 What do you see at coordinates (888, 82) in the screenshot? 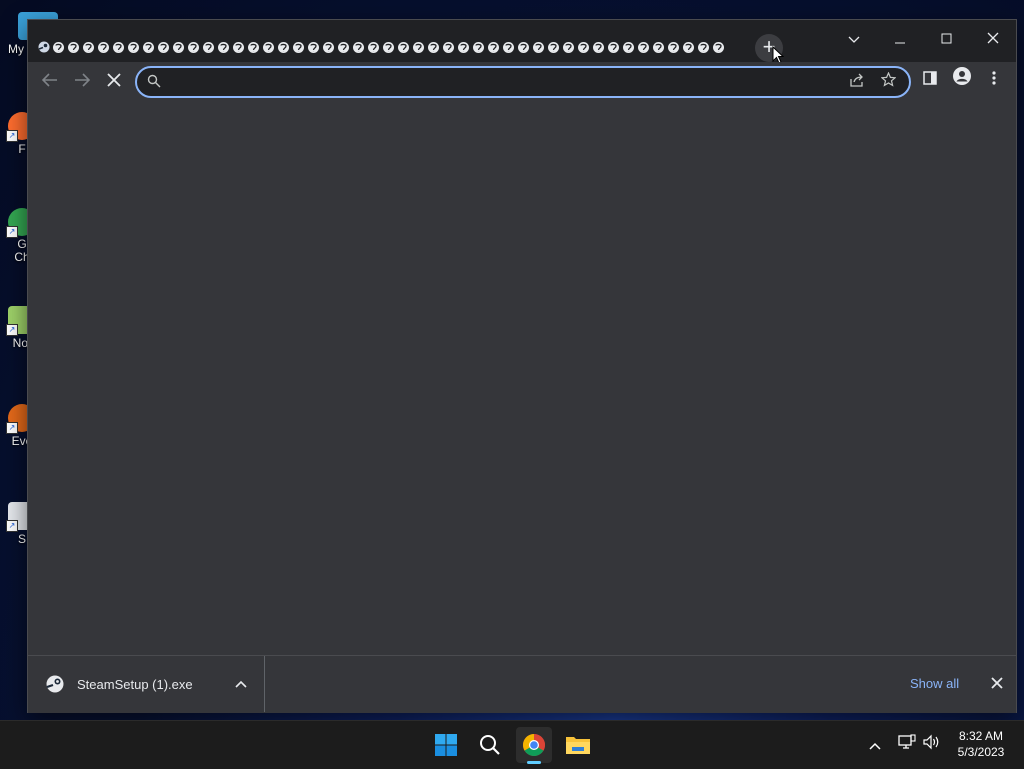
I see `bookmark-button` at bounding box center [888, 82].